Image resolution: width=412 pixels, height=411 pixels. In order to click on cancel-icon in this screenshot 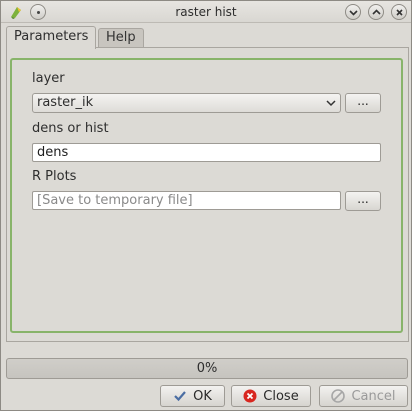, I will do `click(338, 396)`.